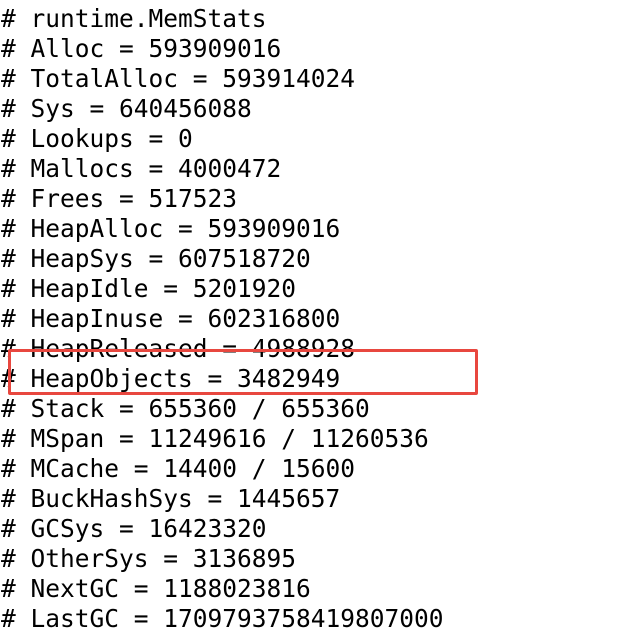 This screenshot has height=638, width=618. I want to click on memstat-frees: # Frees = 517523, so click(119, 198).